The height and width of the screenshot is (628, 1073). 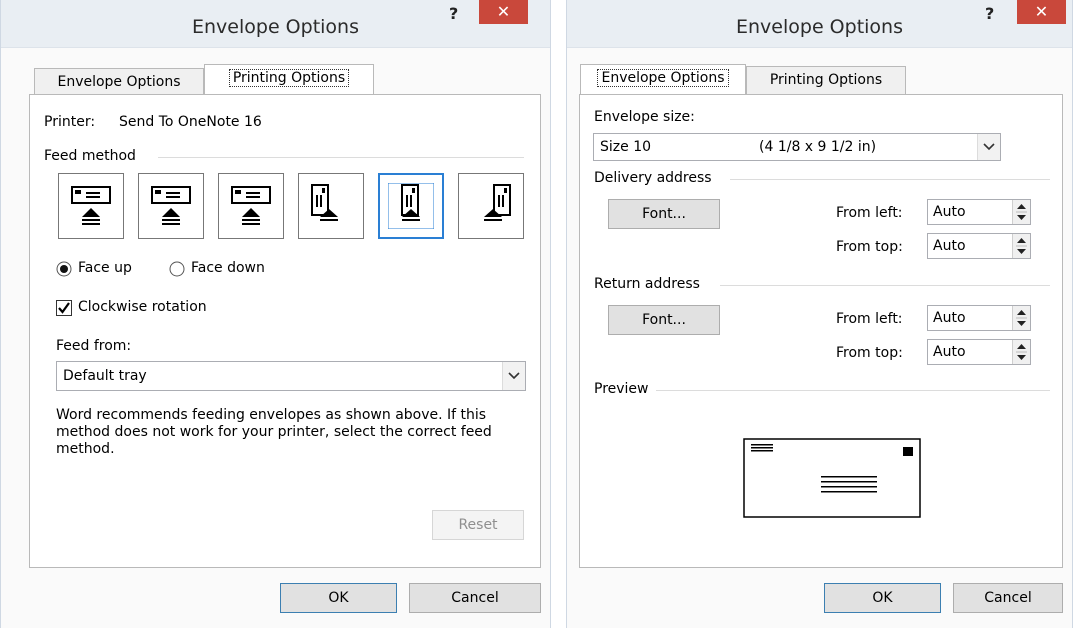 I want to click on envelope-vertical-left-icon, so click(x=324, y=202).